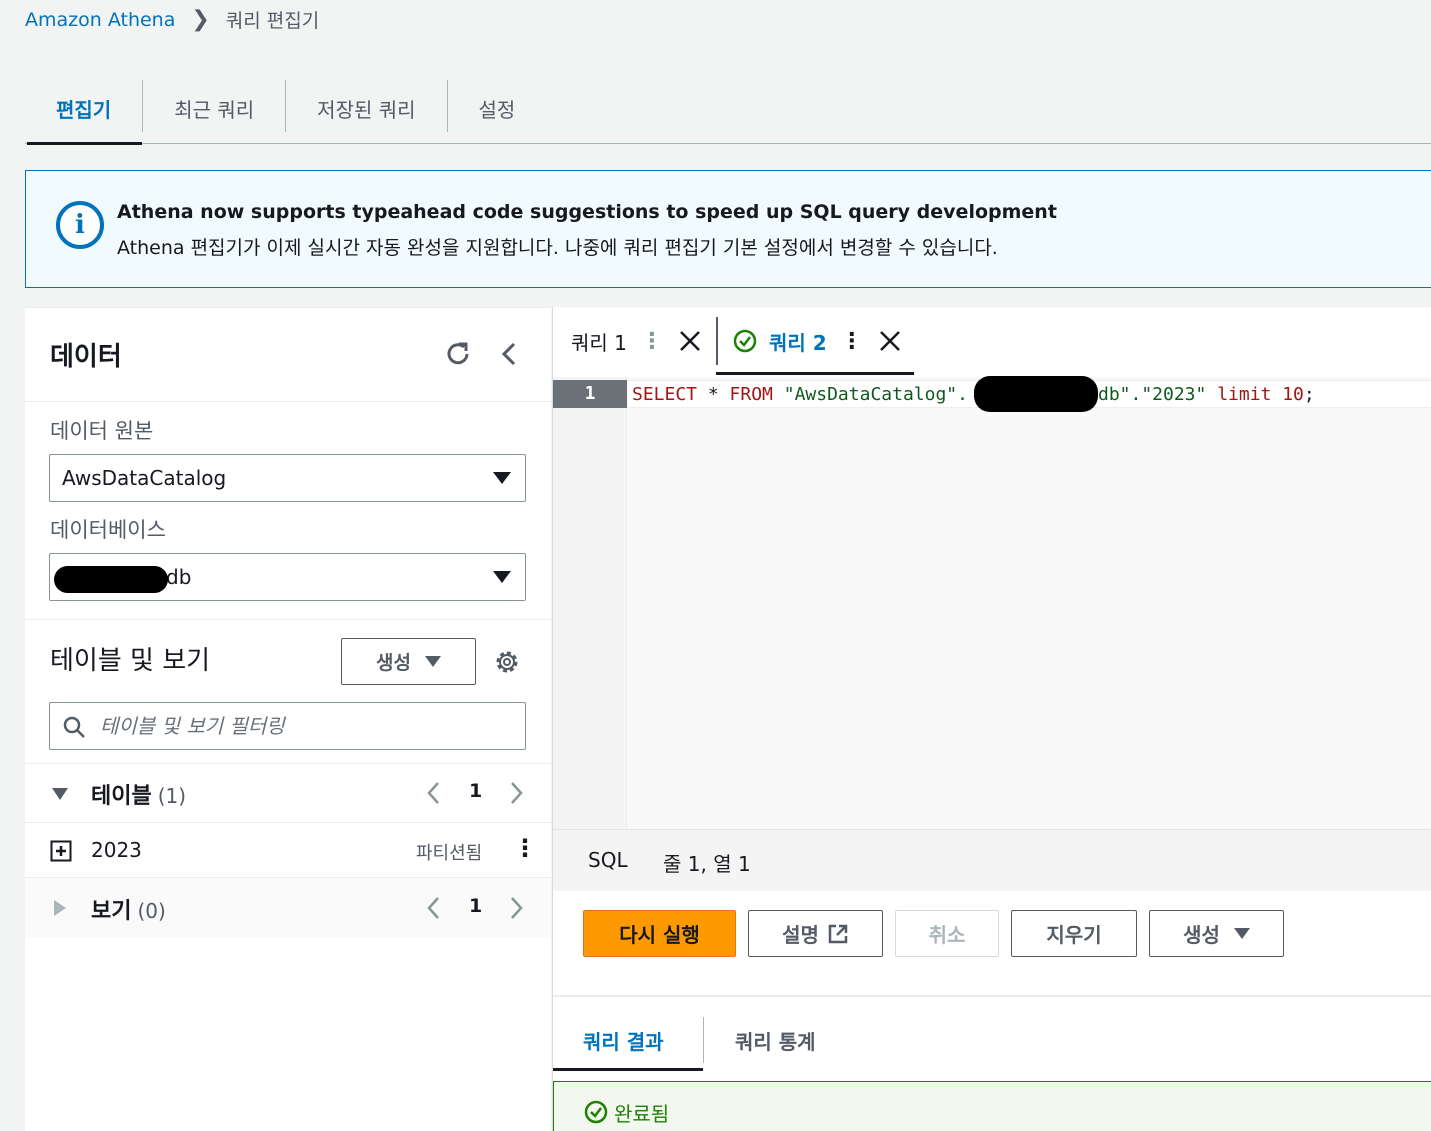 This screenshot has width=1431, height=1131. I want to click on line-gutter: 1, so click(590, 603).